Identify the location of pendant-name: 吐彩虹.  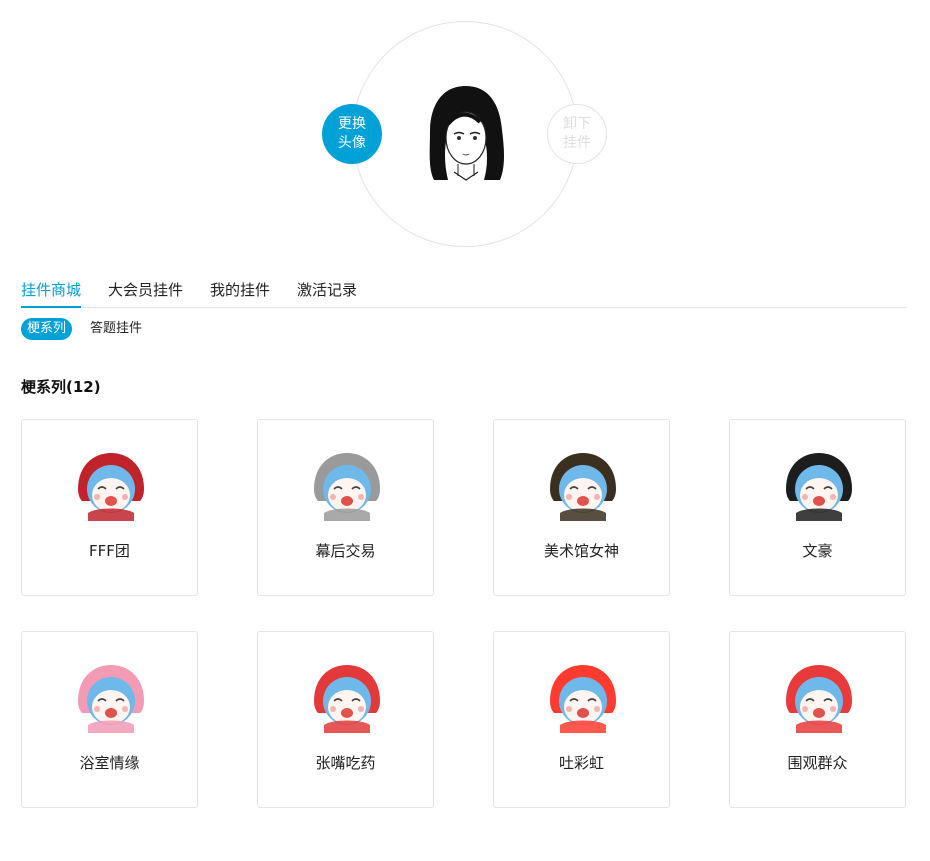
(581, 763).